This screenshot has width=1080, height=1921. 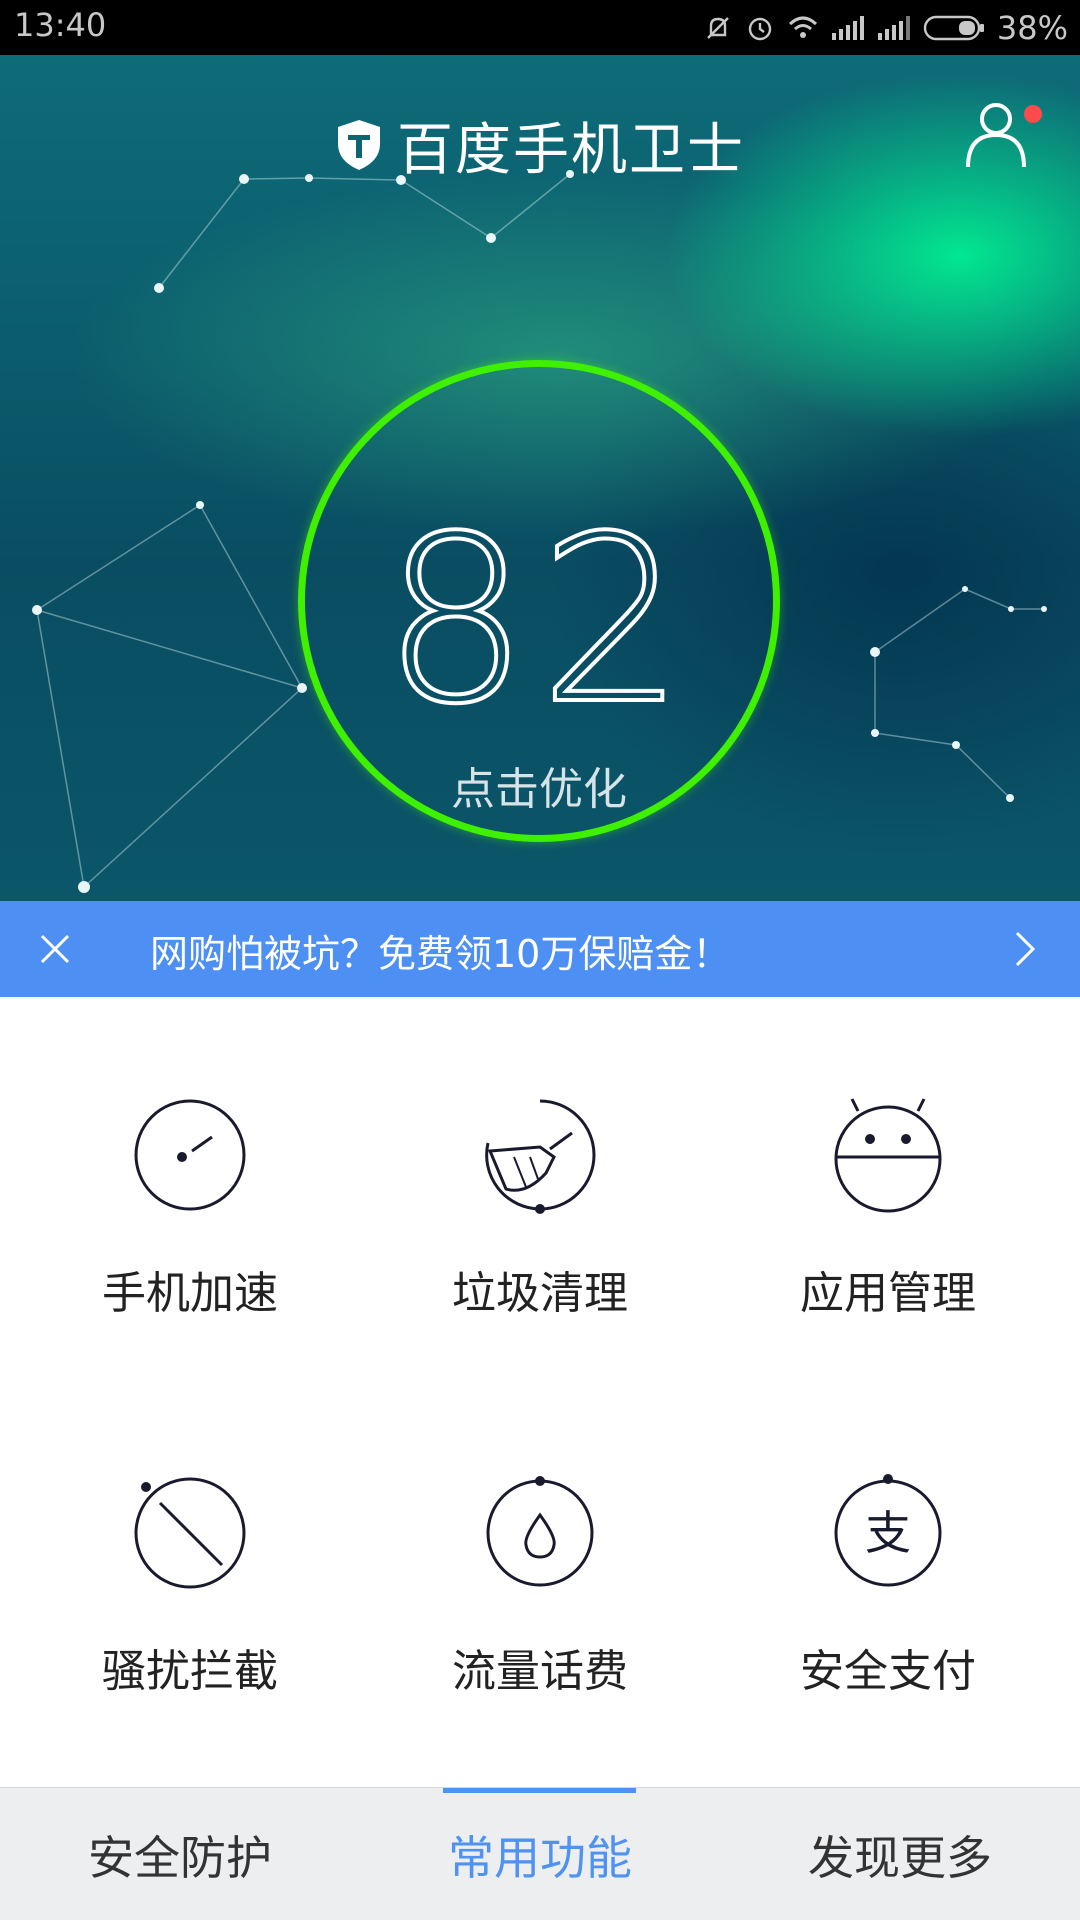 What do you see at coordinates (571, 150) in the screenshot?
I see `app-title: 百度手机卫士` at bounding box center [571, 150].